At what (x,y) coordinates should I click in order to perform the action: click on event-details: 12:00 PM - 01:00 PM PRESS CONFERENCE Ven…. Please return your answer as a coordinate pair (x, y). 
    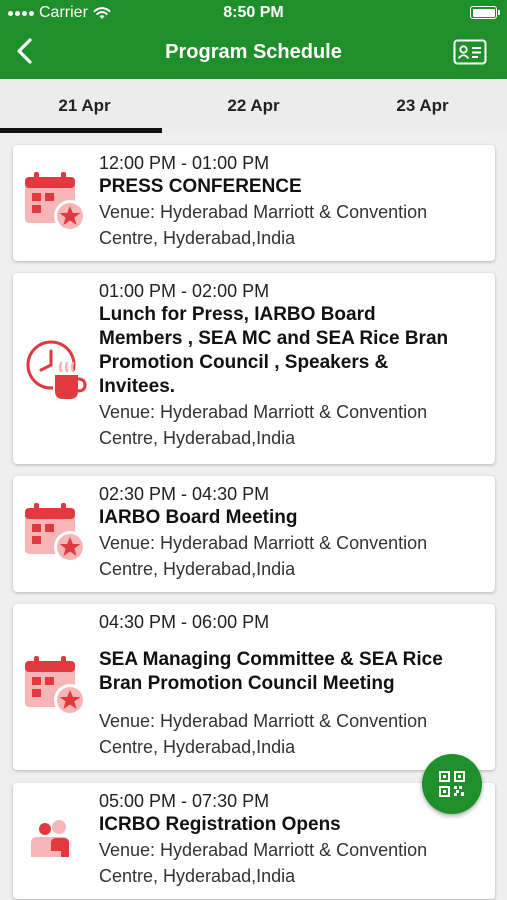
    Looking at the image, I should click on (292, 201).